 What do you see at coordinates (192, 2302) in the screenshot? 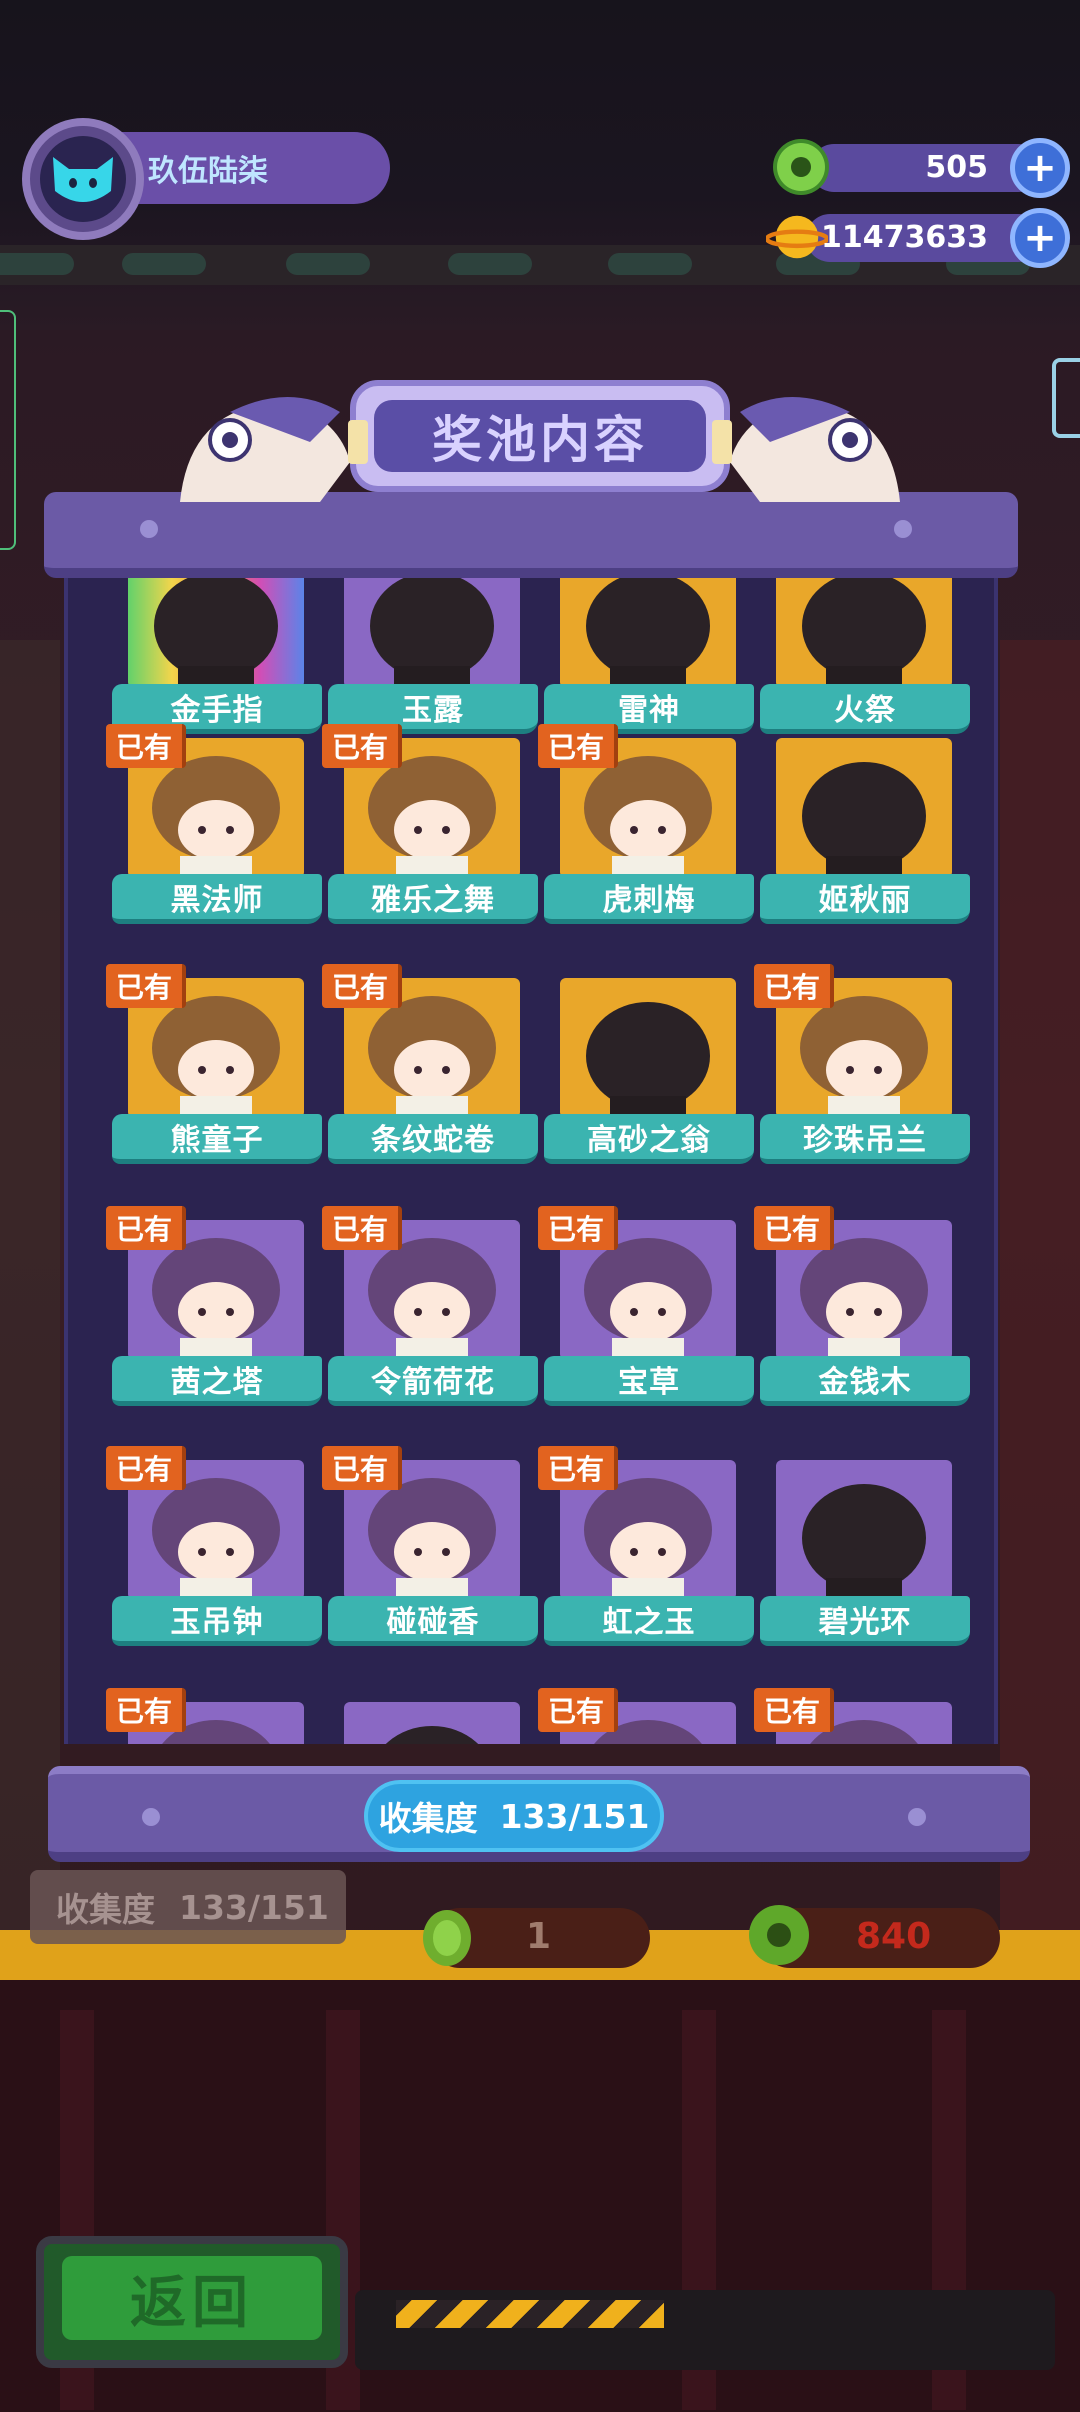
I see `back-button: 返回` at bounding box center [192, 2302].